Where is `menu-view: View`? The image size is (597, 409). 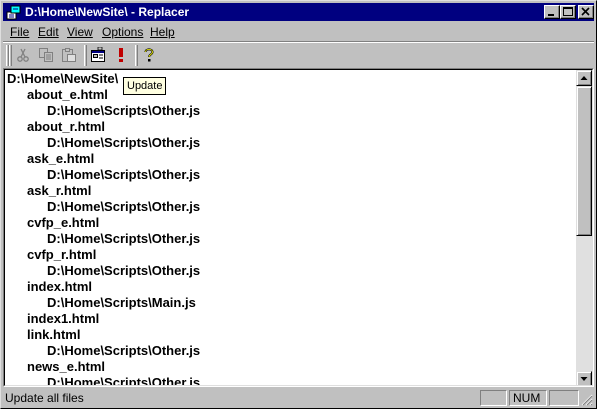
menu-view: View is located at coordinates (80, 32).